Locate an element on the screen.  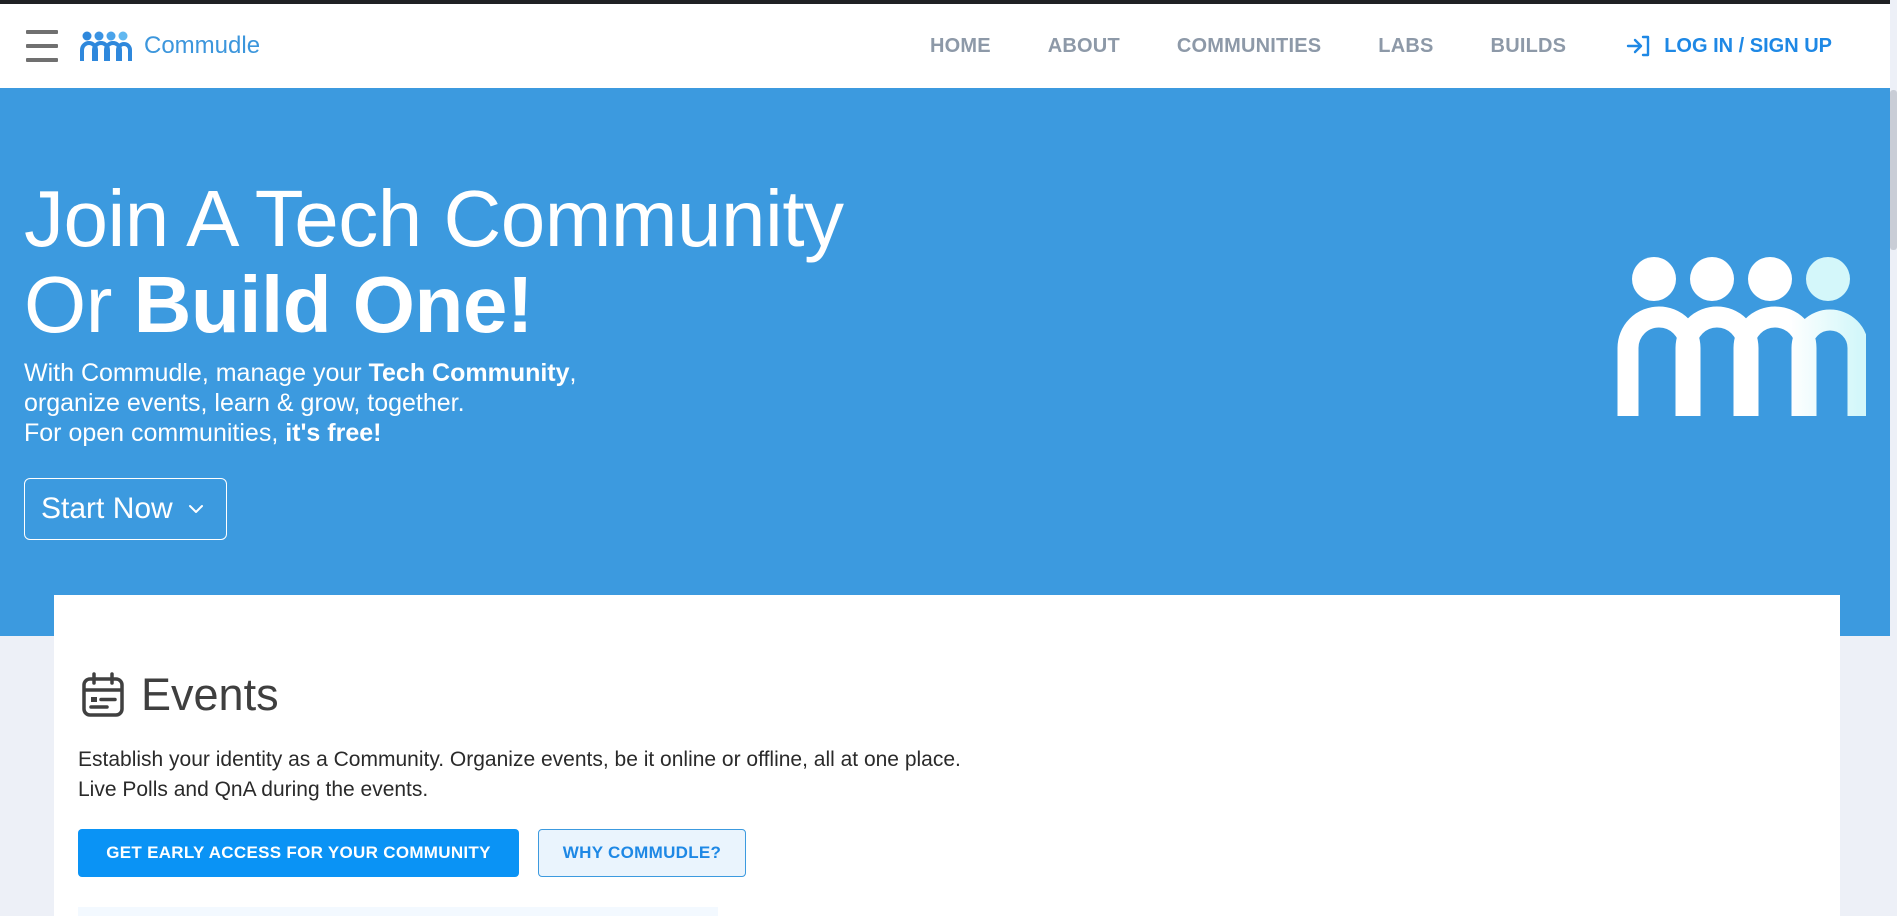
login-arrow-icon is located at coordinates (1638, 46).